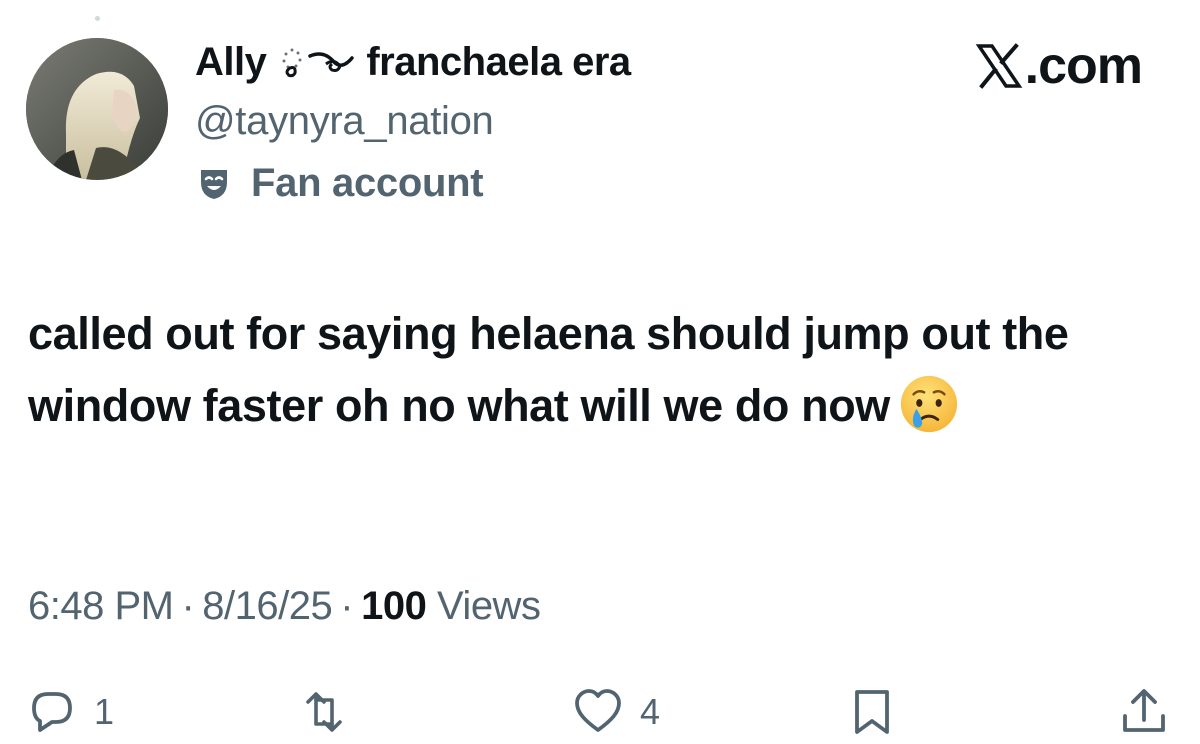 Image resolution: width=1200 pixels, height=744 pixels. Describe the element at coordinates (1083, 66) in the screenshot. I see `brand-domain: .com` at that location.